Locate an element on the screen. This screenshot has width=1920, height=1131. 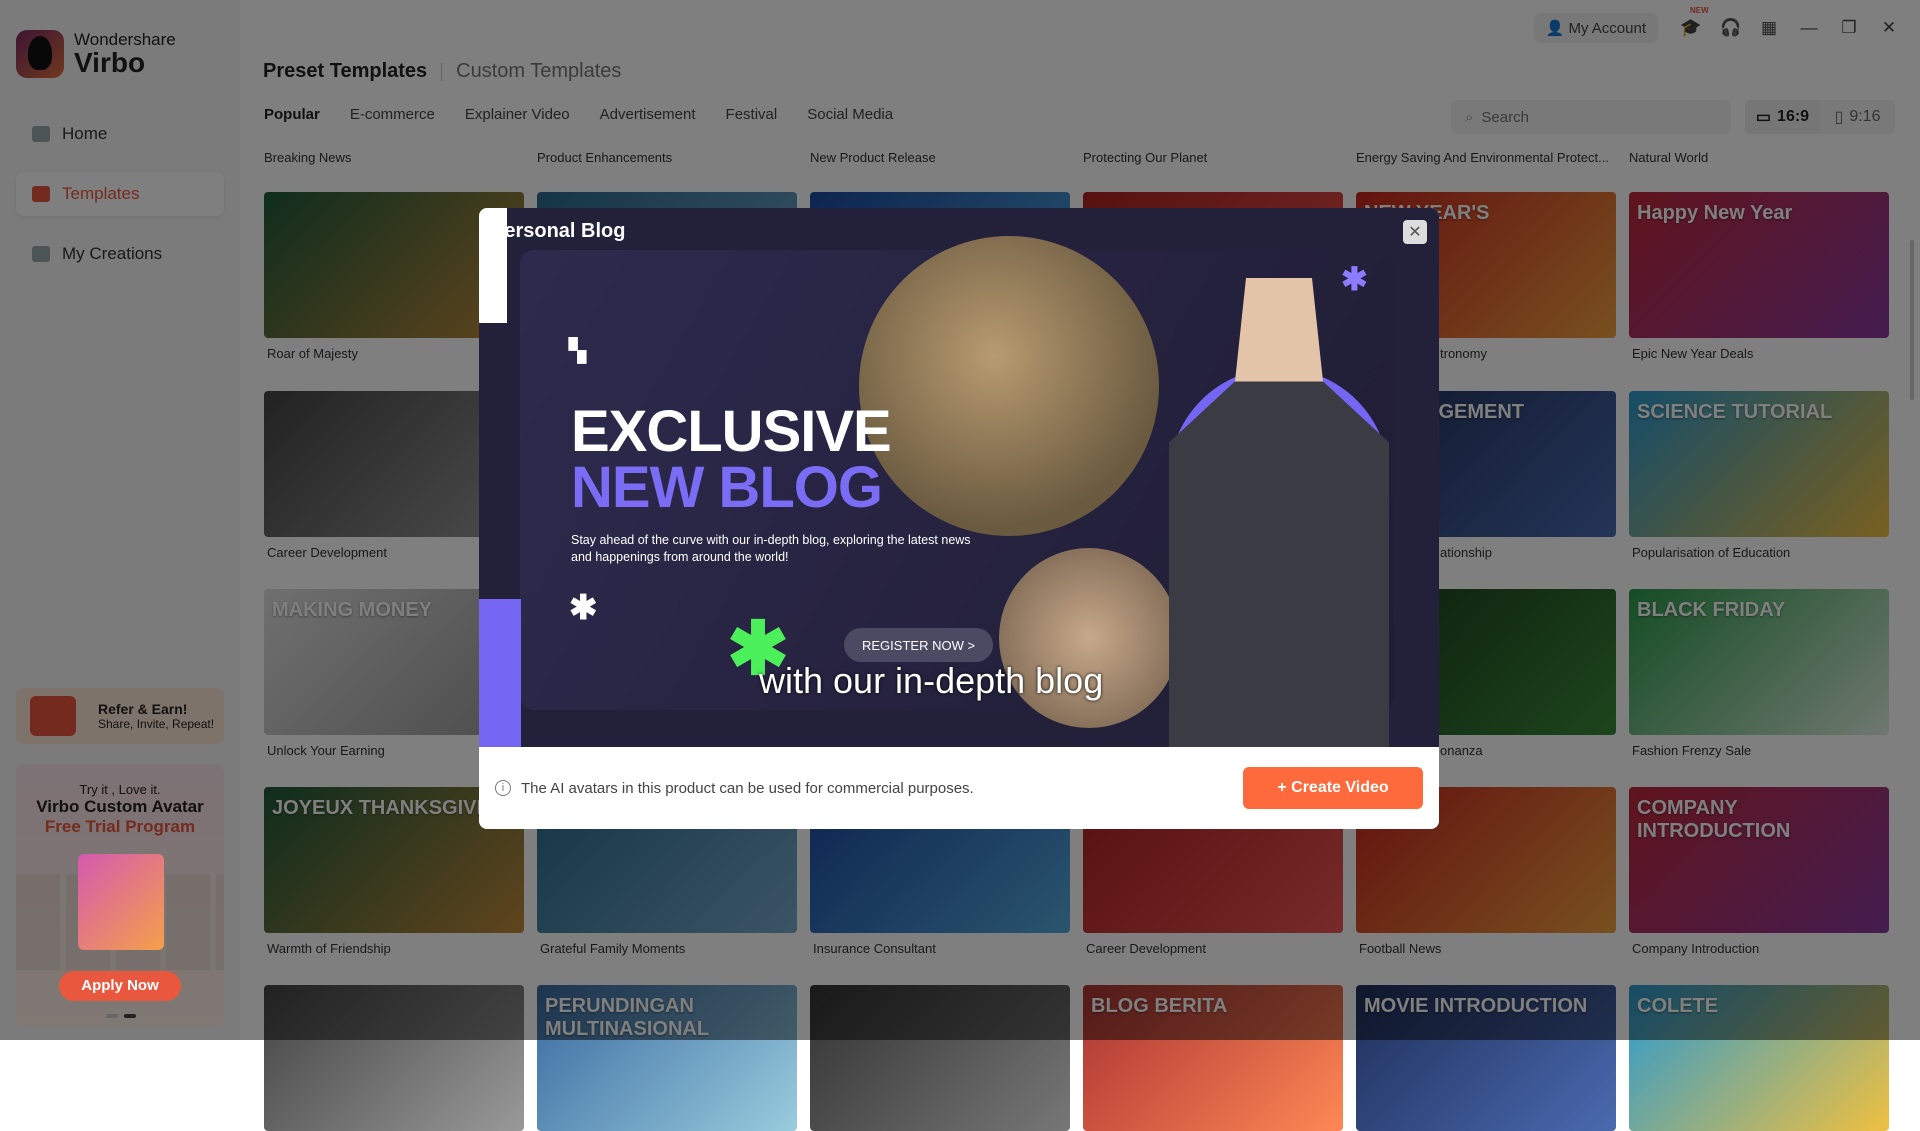
purple-asterisk-icon: ✱ is located at coordinates (1354, 279).